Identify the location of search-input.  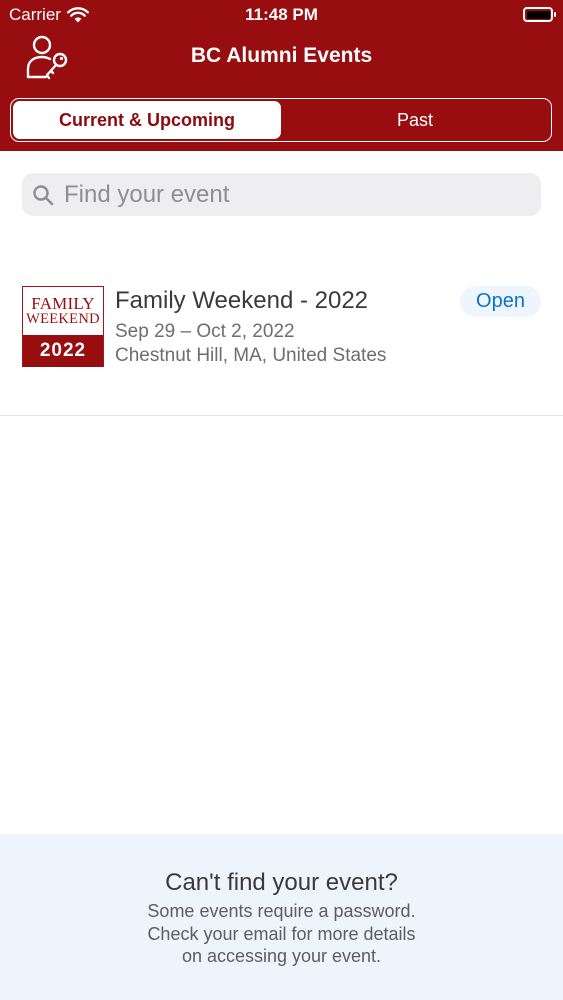
(284, 194).